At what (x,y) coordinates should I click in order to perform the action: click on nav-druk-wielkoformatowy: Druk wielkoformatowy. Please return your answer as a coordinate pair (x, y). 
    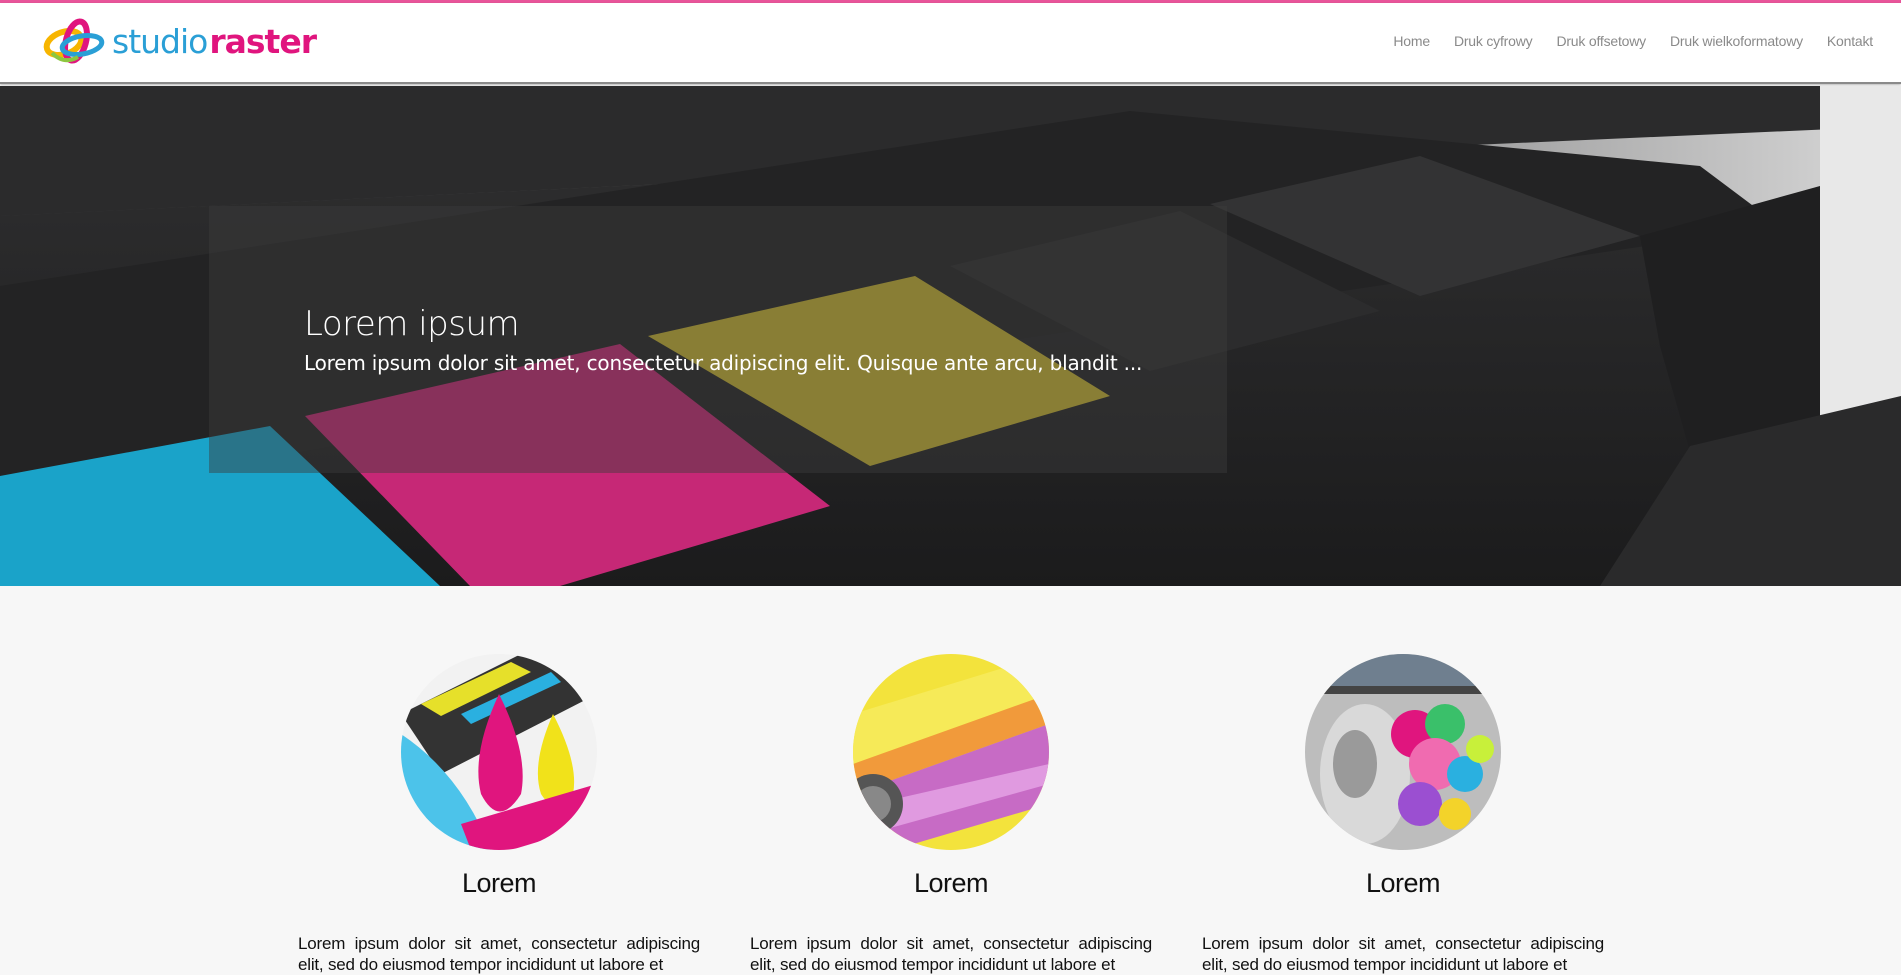
    Looking at the image, I should click on (1736, 41).